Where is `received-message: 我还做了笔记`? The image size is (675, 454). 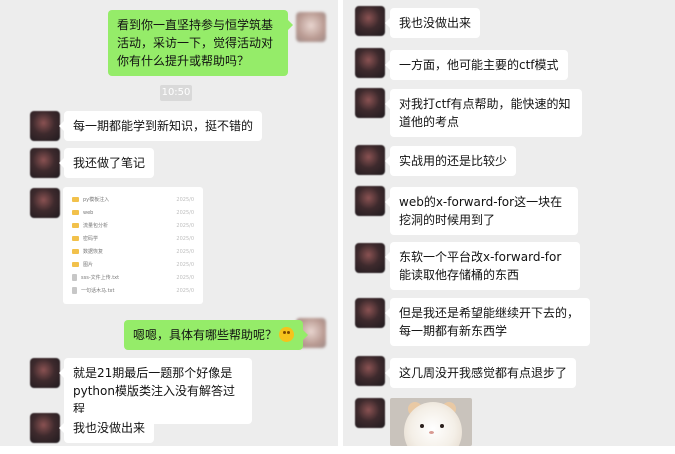 received-message: 我还做了笔记 is located at coordinates (106, 163).